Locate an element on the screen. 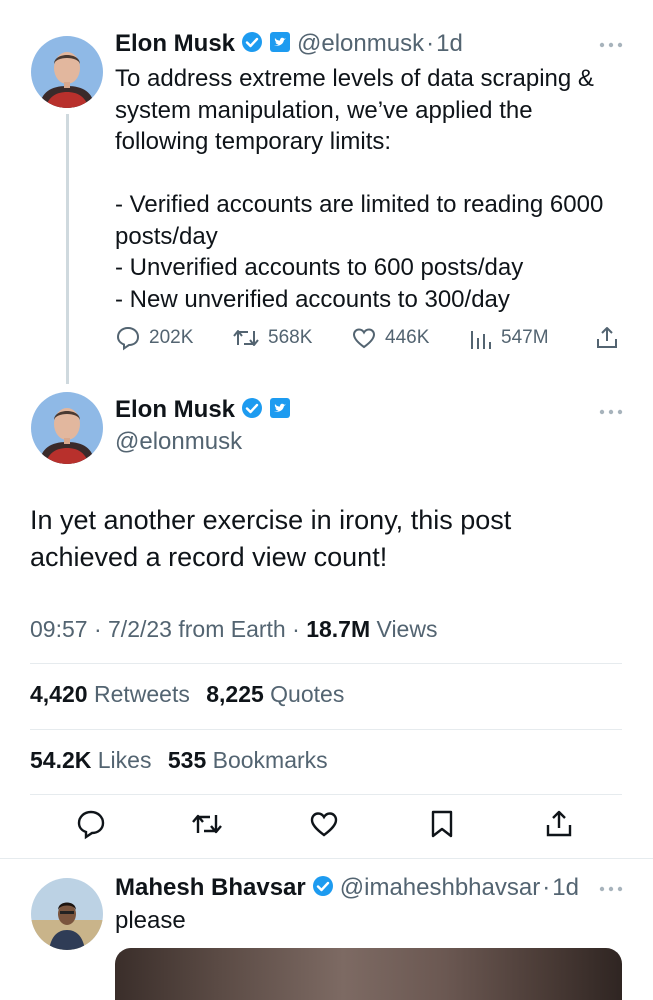 Image resolution: width=653 pixels, height=1000 pixels. retweets-count: 4,420 is located at coordinates (59, 694).